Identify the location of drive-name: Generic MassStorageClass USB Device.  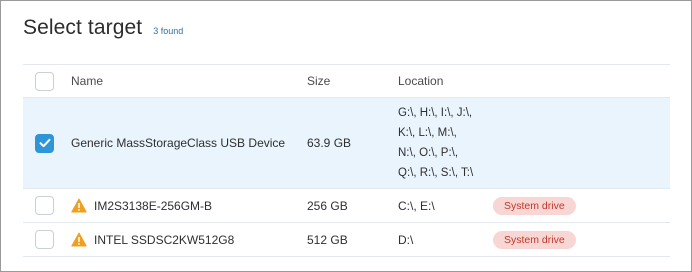
(178, 143).